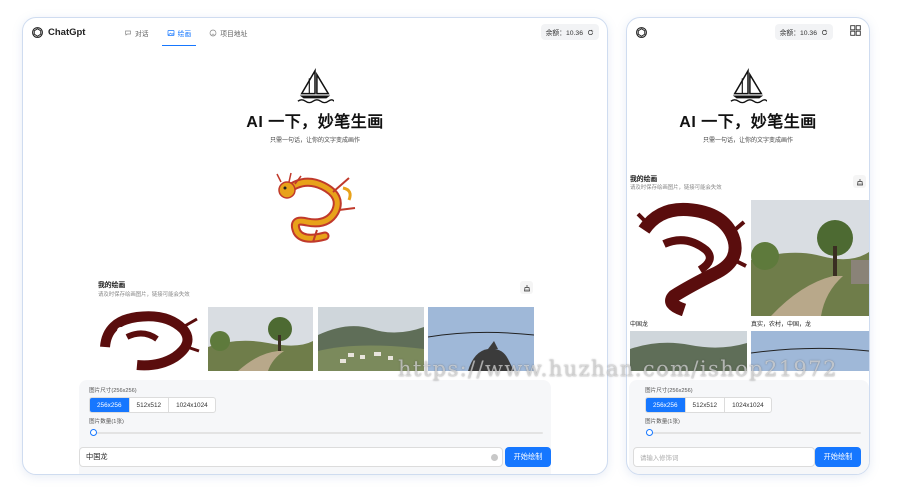 The image size is (900, 497). Describe the element at coordinates (106, 422) in the screenshot. I see `count-label: 图片数量(1张)` at that location.